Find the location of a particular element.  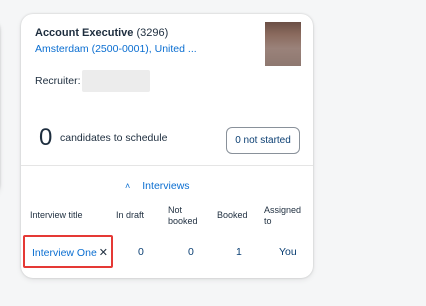

section-divider is located at coordinates (167, 165).